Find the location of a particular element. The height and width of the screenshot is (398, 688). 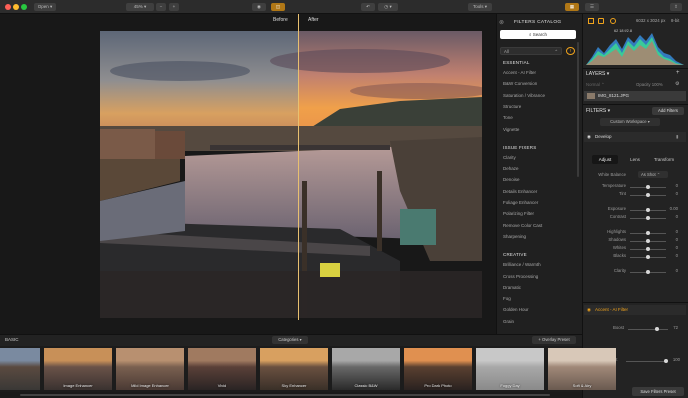

blend-mode-select: Normal ⌃ is located at coordinates (595, 85).